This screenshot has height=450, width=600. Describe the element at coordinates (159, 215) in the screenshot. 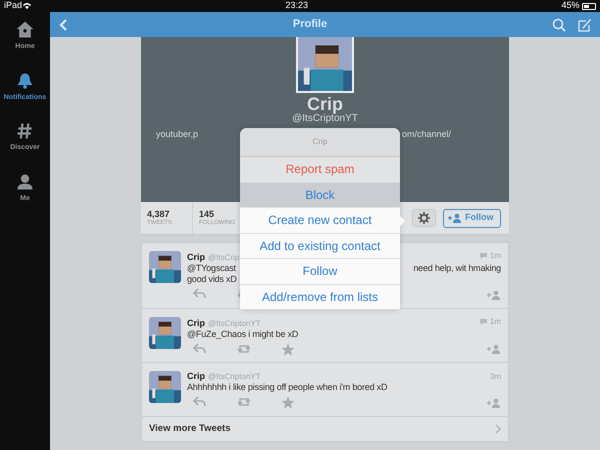

I see `stat-value: 4,387` at that location.